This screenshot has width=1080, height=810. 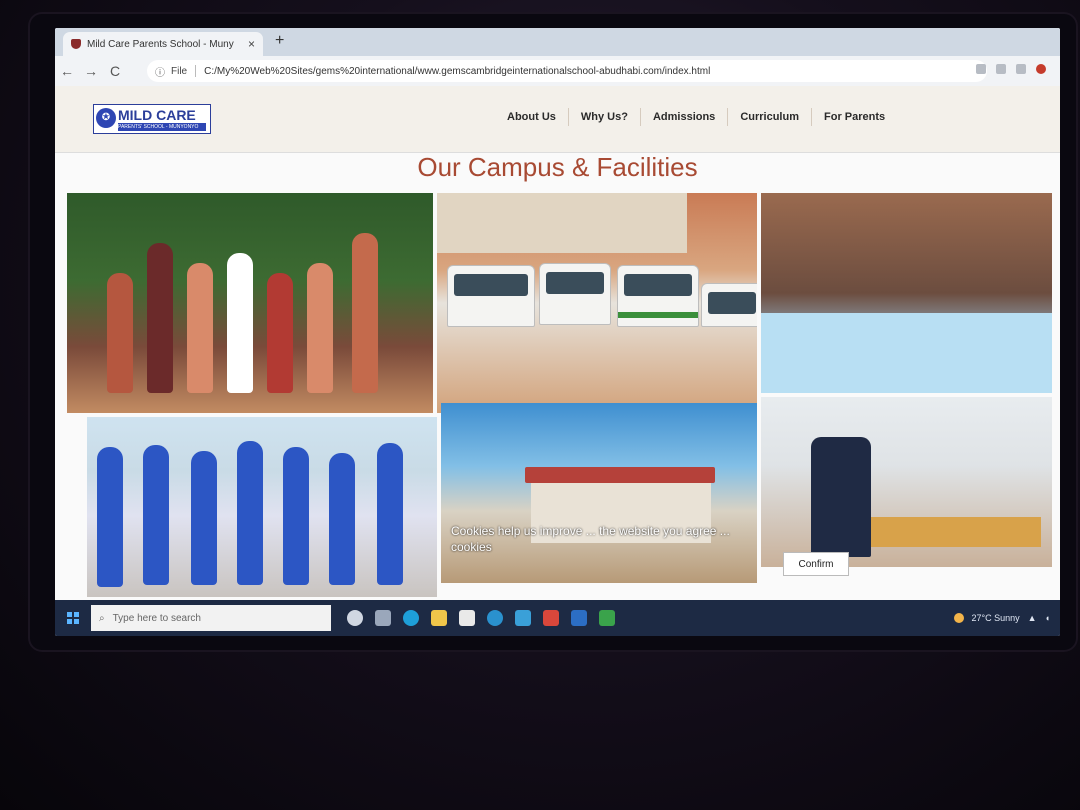 I want to click on store-icon, so click(x=467, y=618).